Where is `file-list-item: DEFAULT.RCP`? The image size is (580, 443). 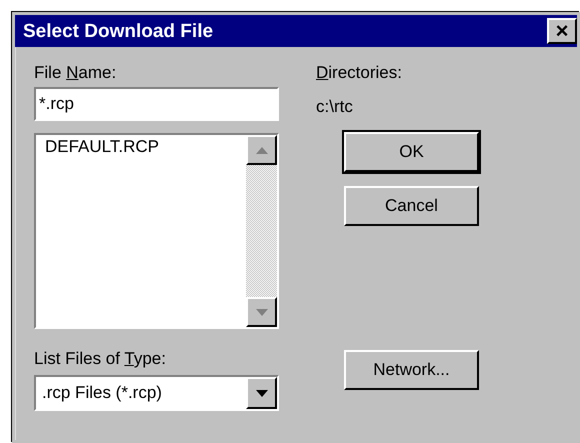
file-list-item: DEFAULT.RCP is located at coordinates (102, 146).